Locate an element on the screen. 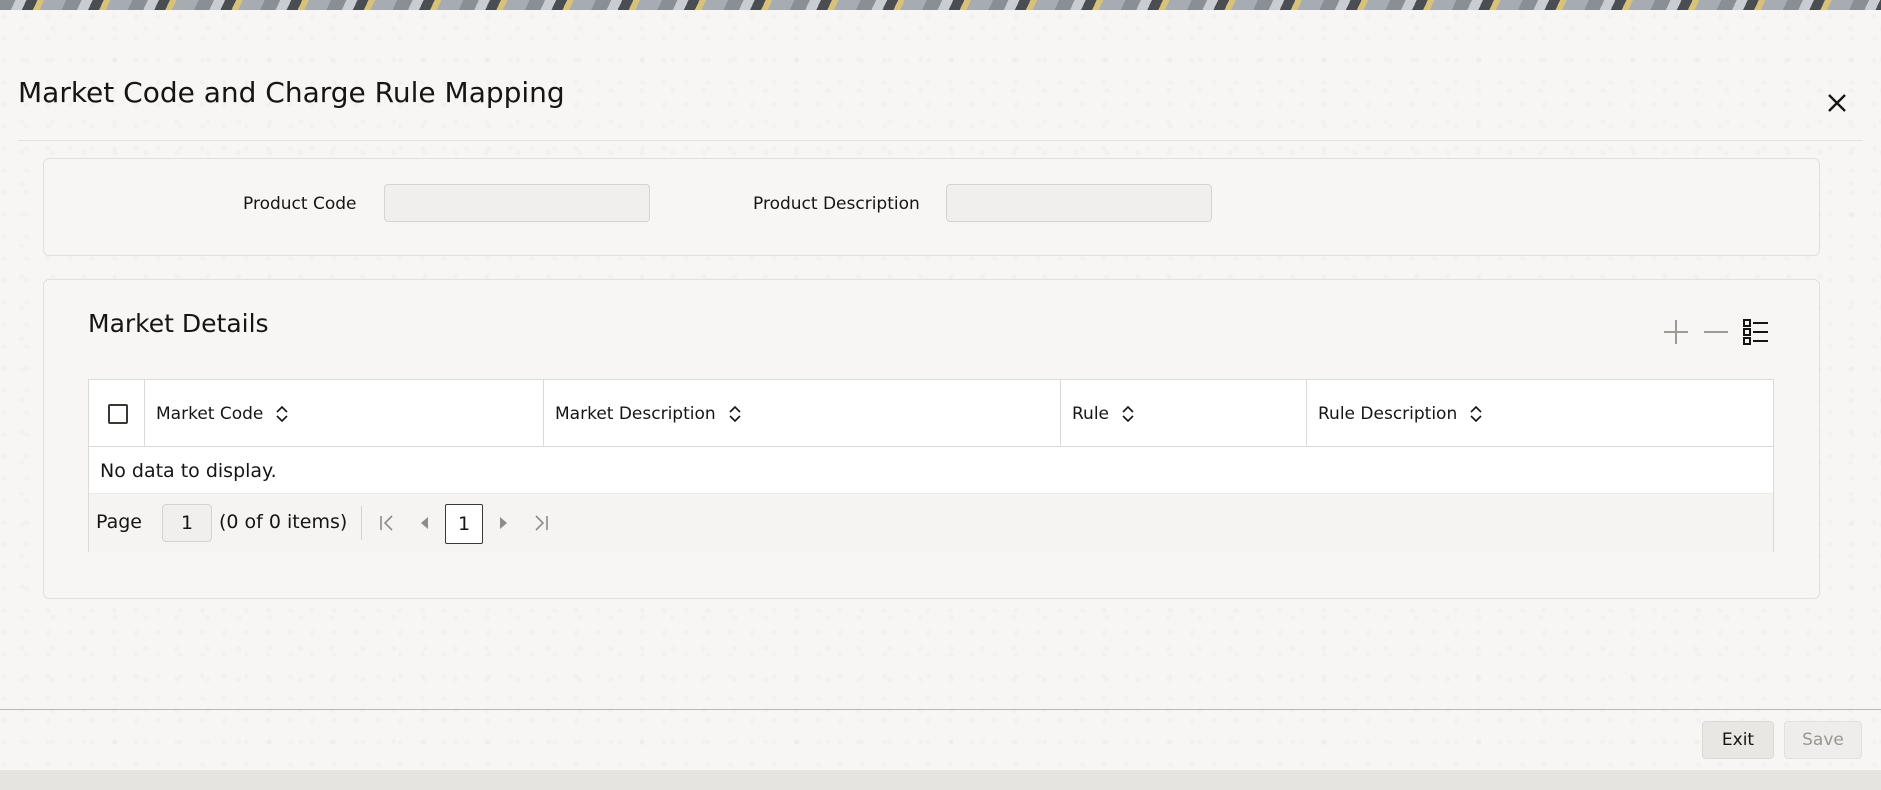  select-all-checkbox is located at coordinates (118, 414).